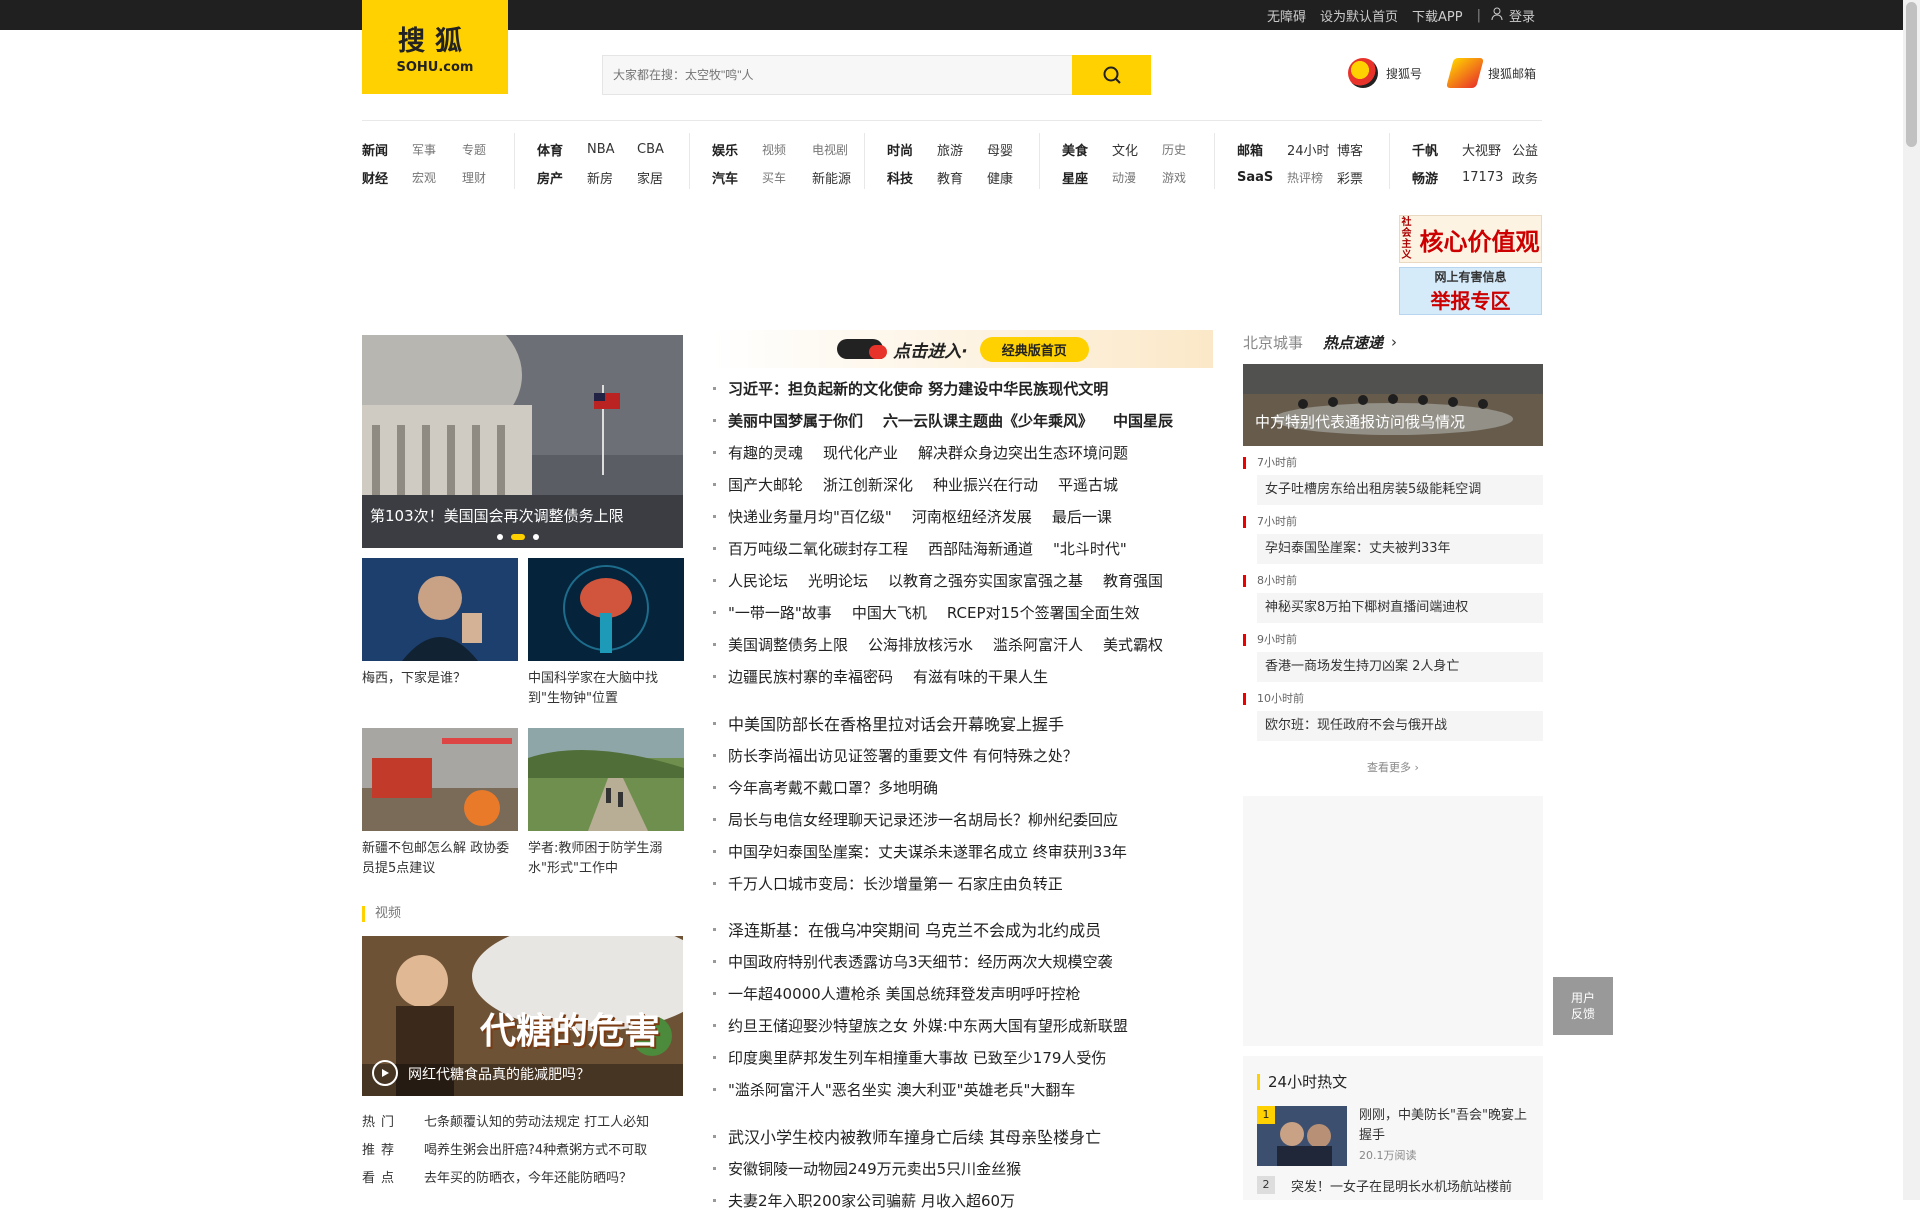 This screenshot has width=1920, height=1216. What do you see at coordinates (1082, 516) in the screenshot?
I see `news-link: 最后一课` at bounding box center [1082, 516].